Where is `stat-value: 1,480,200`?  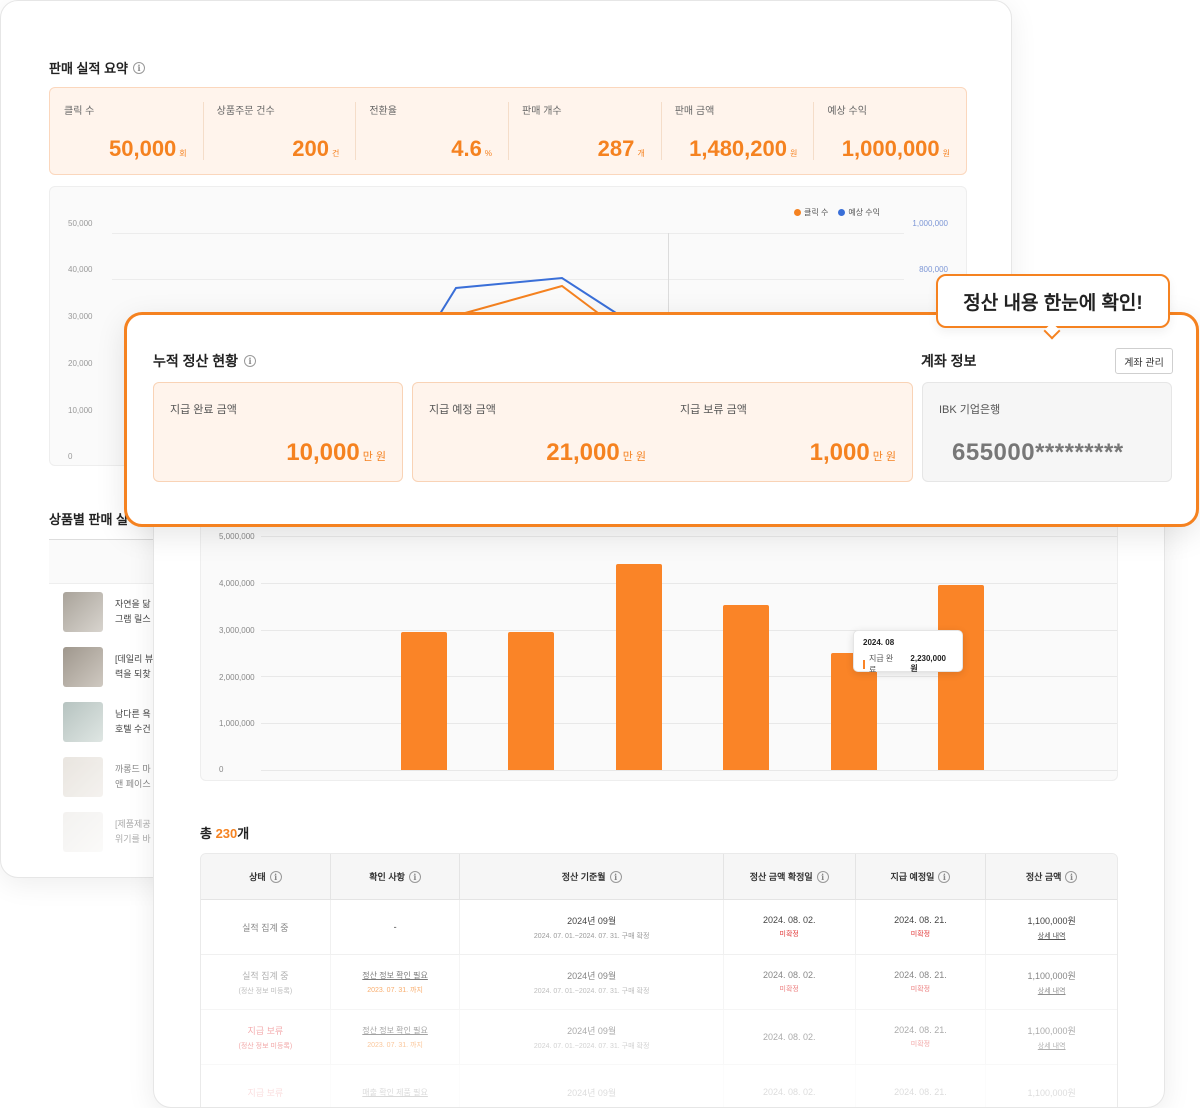
stat-value: 1,480,200 is located at coordinates (738, 148).